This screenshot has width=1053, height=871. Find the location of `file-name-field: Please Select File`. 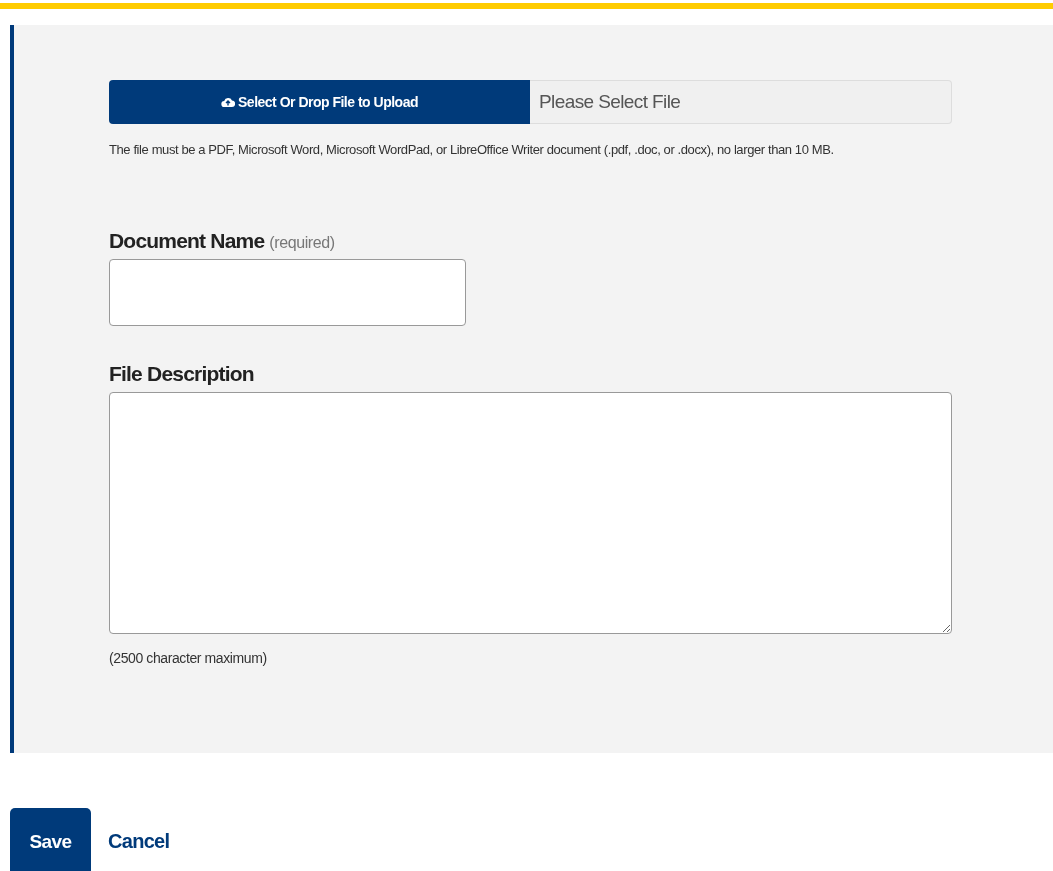

file-name-field: Please Select File is located at coordinates (741, 102).